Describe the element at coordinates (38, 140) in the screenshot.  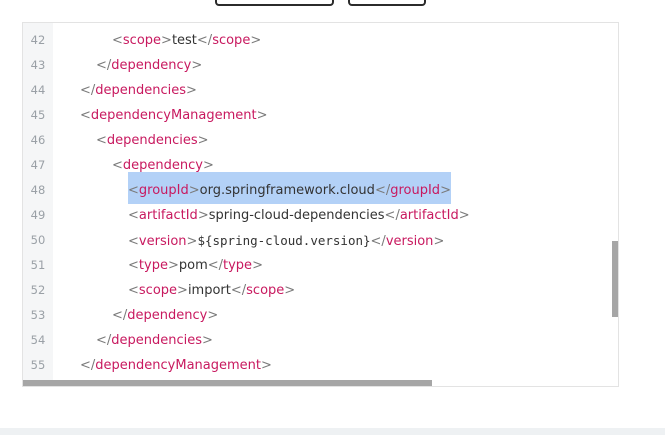
I see `line-number: 46` at that location.